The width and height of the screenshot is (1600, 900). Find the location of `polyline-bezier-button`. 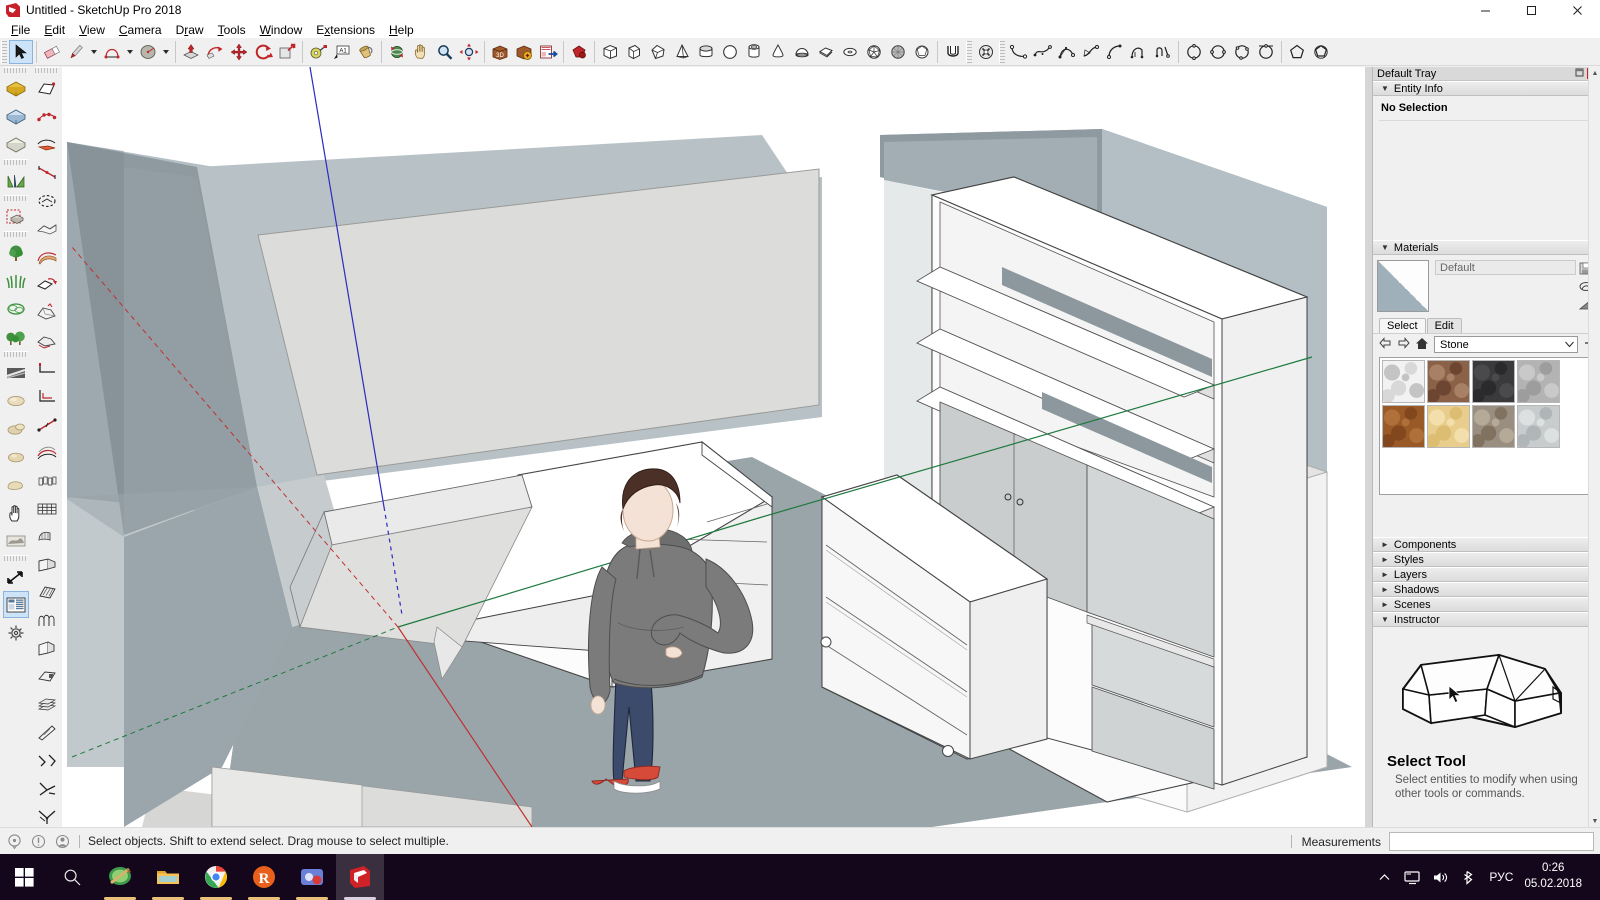

polyline-bezier-button is located at coordinates (1067, 52).